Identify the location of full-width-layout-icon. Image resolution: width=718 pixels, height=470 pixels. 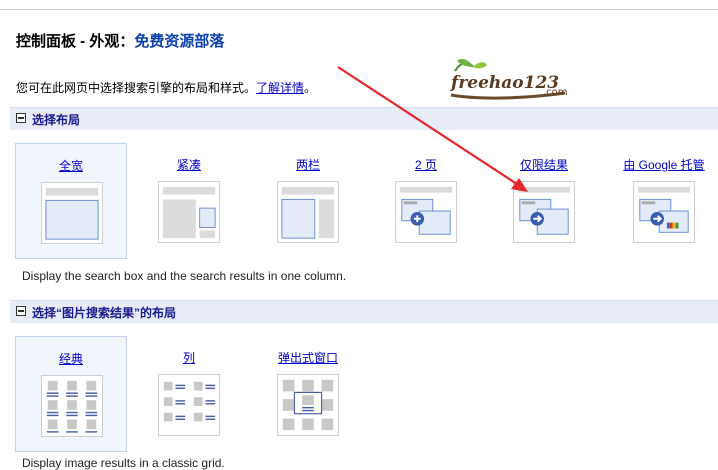
(72, 213).